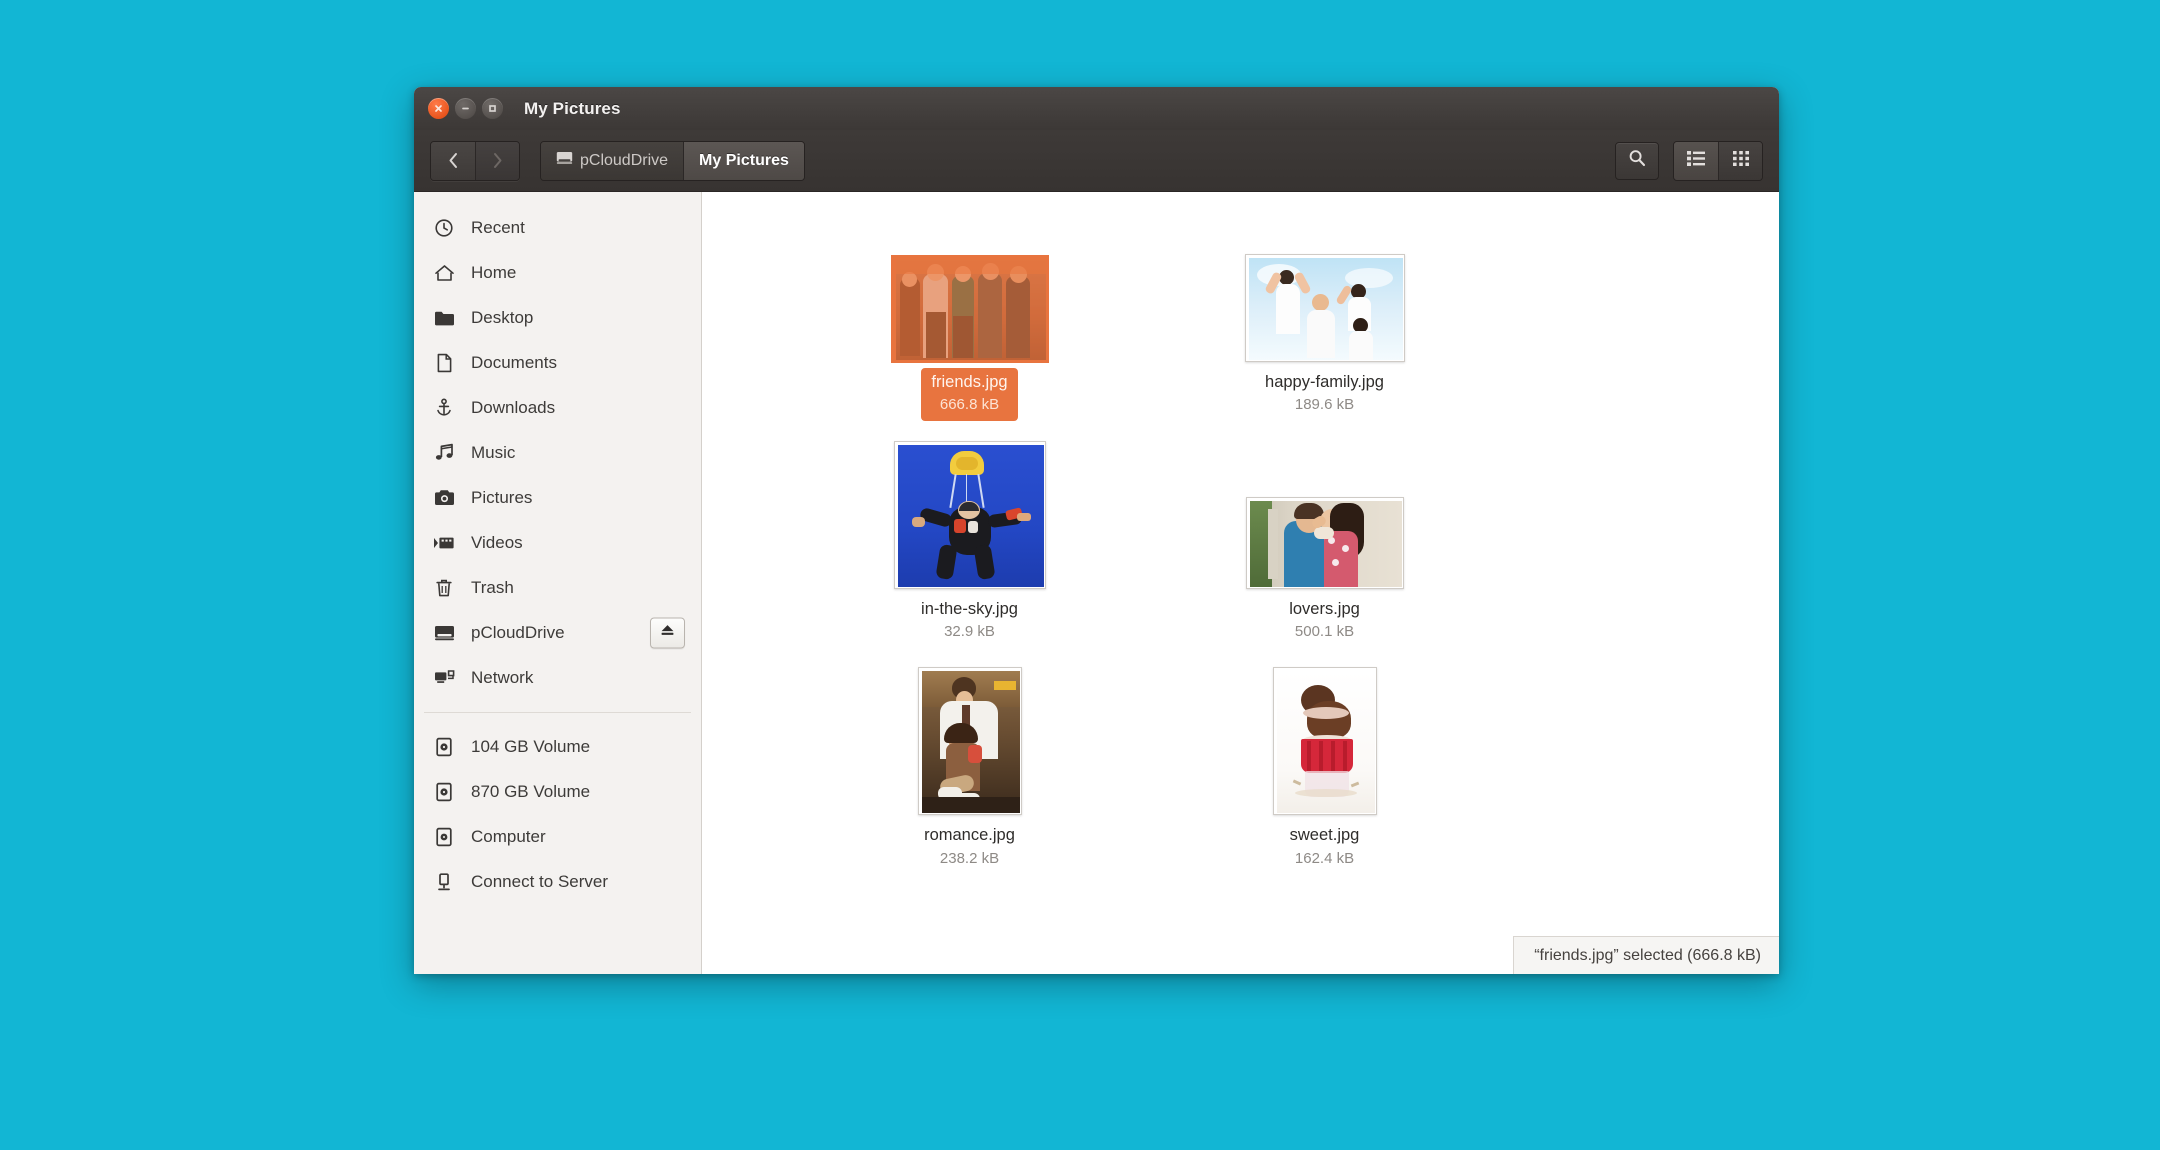 This screenshot has width=2160, height=1150. What do you see at coordinates (1096, 108) in the screenshot?
I see `titlebar: My Pictures` at bounding box center [1096, 108].